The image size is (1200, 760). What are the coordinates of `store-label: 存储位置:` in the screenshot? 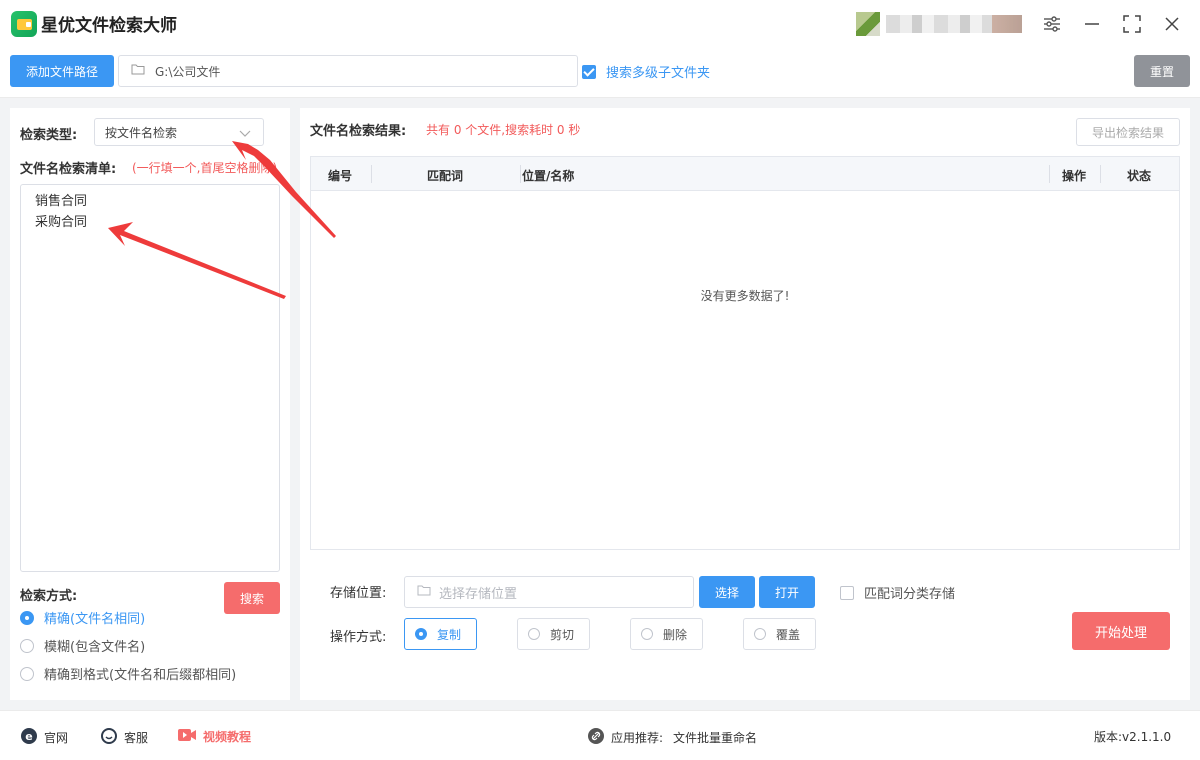 It's located at (358, 593).